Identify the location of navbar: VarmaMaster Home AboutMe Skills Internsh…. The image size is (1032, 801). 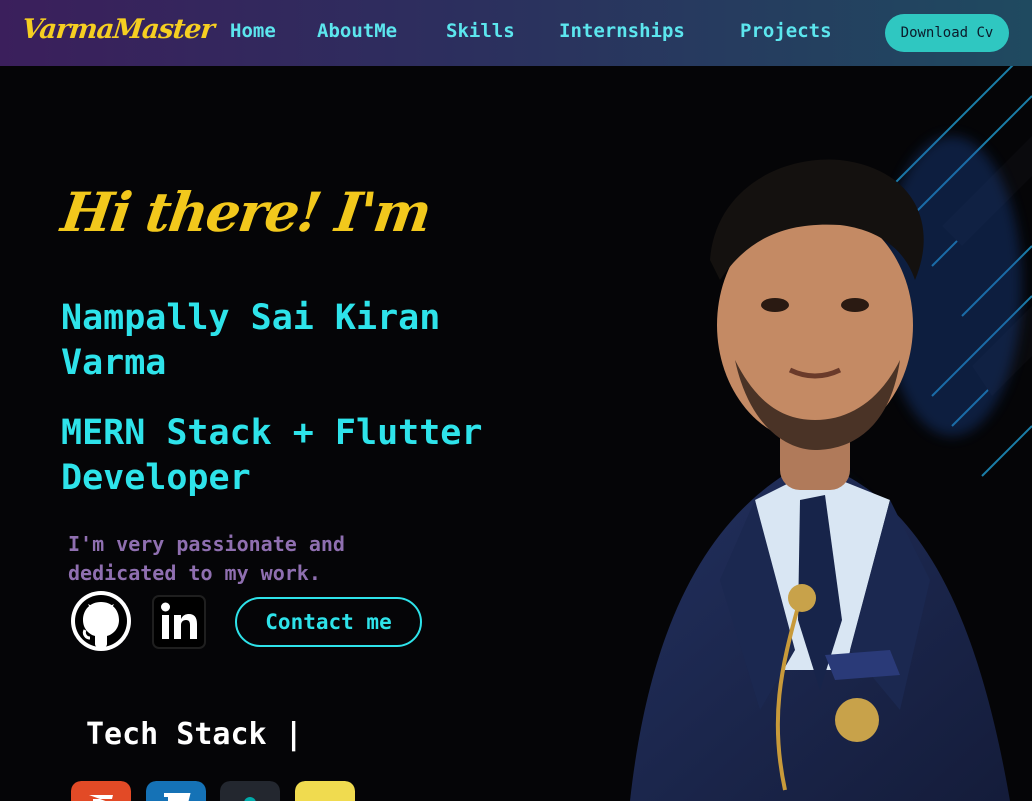
(516, 33).